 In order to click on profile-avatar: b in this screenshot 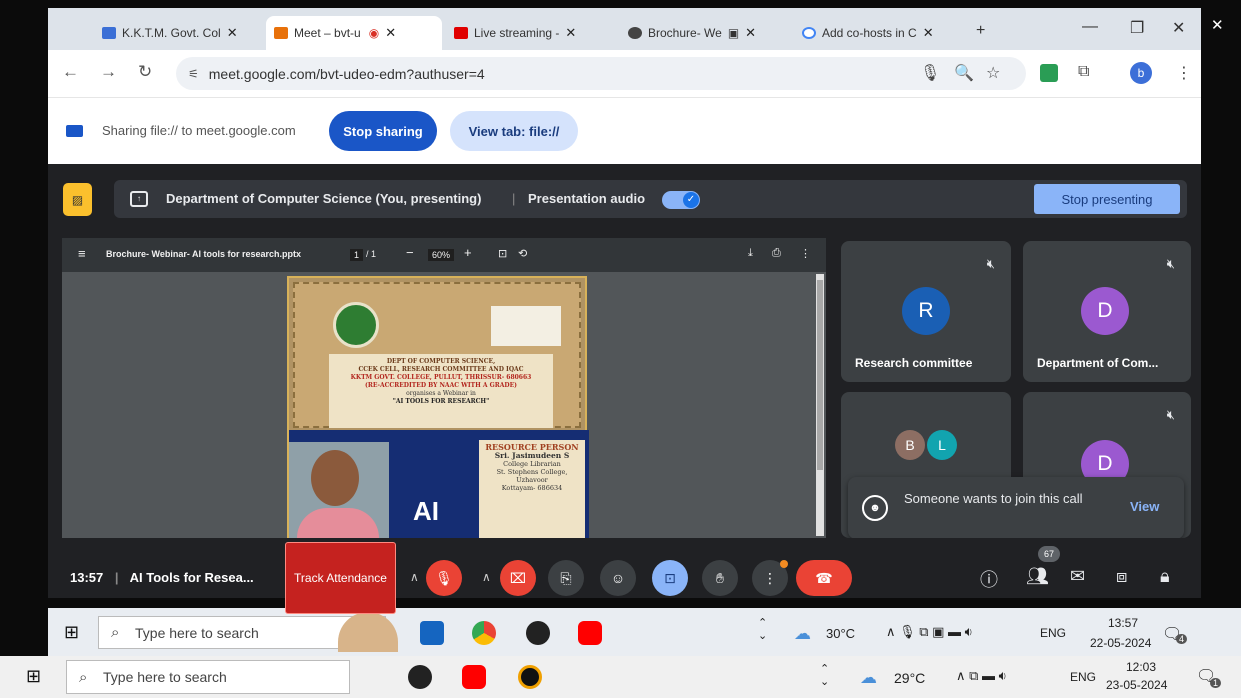, I will do `click(1141, 73)`.